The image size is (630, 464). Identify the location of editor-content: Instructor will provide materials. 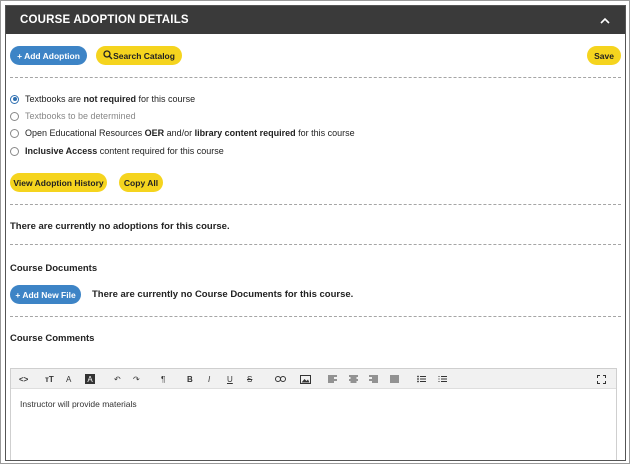
(313, 404).